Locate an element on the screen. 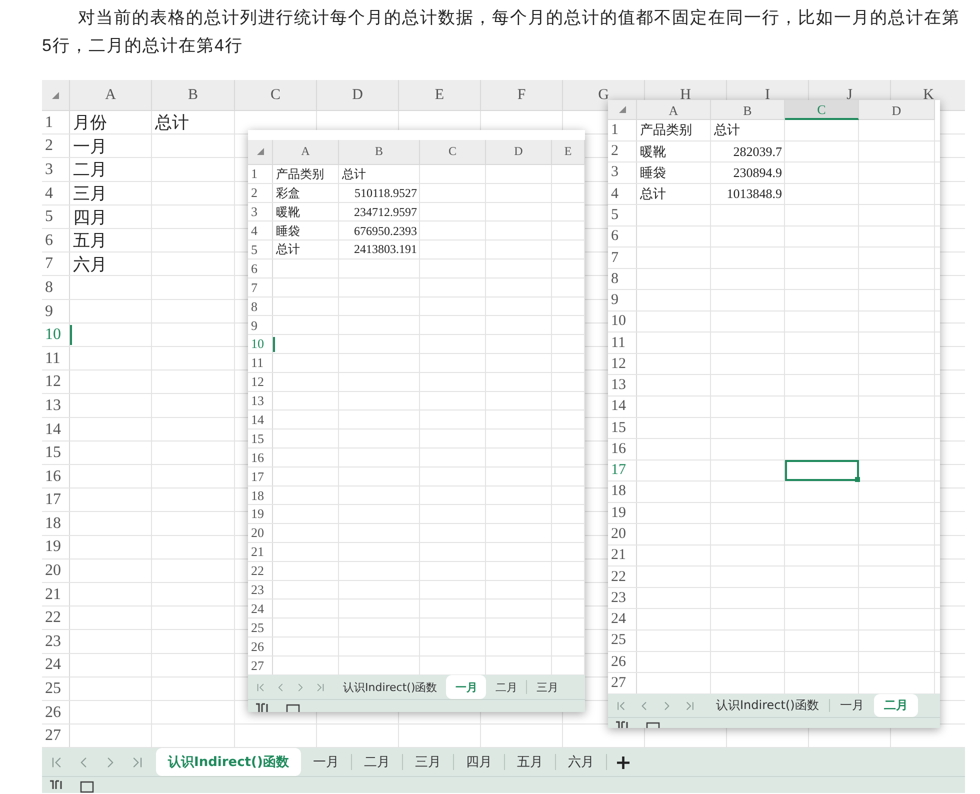 Image resolution: width=980 pixels, height=794 pixels. column-header: F is located at coordinates (522, 95).